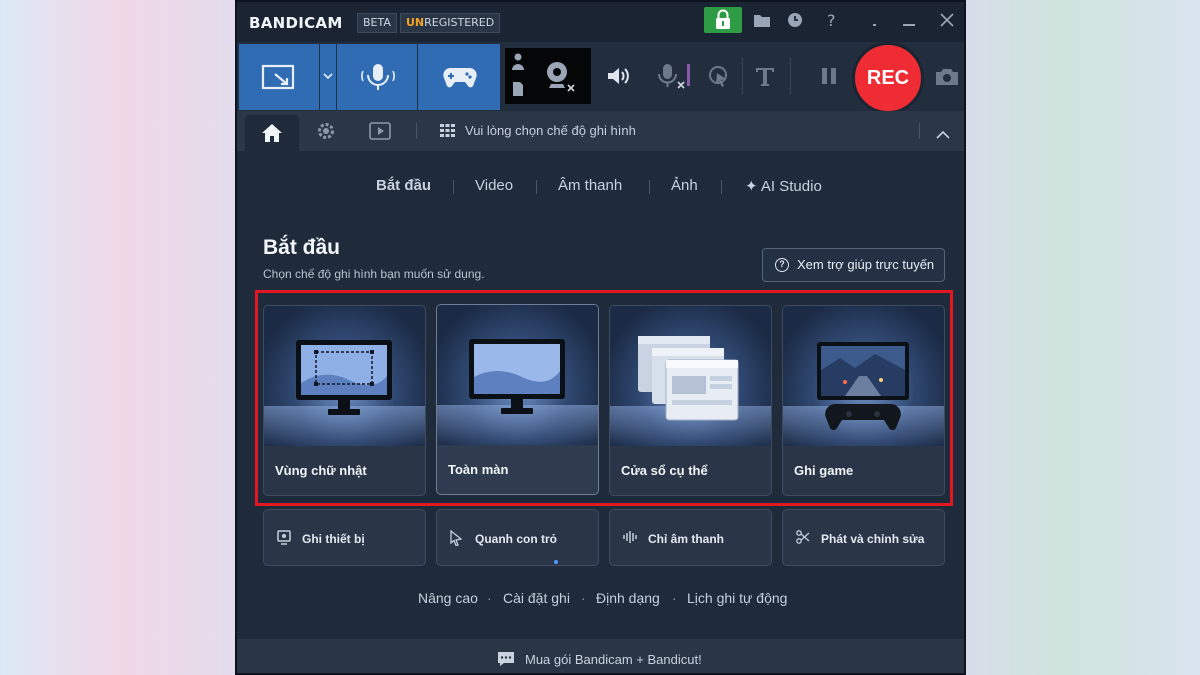 This screenshot has width=1200, height=675. I want to click on nav-video: Video, so click(494, 185).